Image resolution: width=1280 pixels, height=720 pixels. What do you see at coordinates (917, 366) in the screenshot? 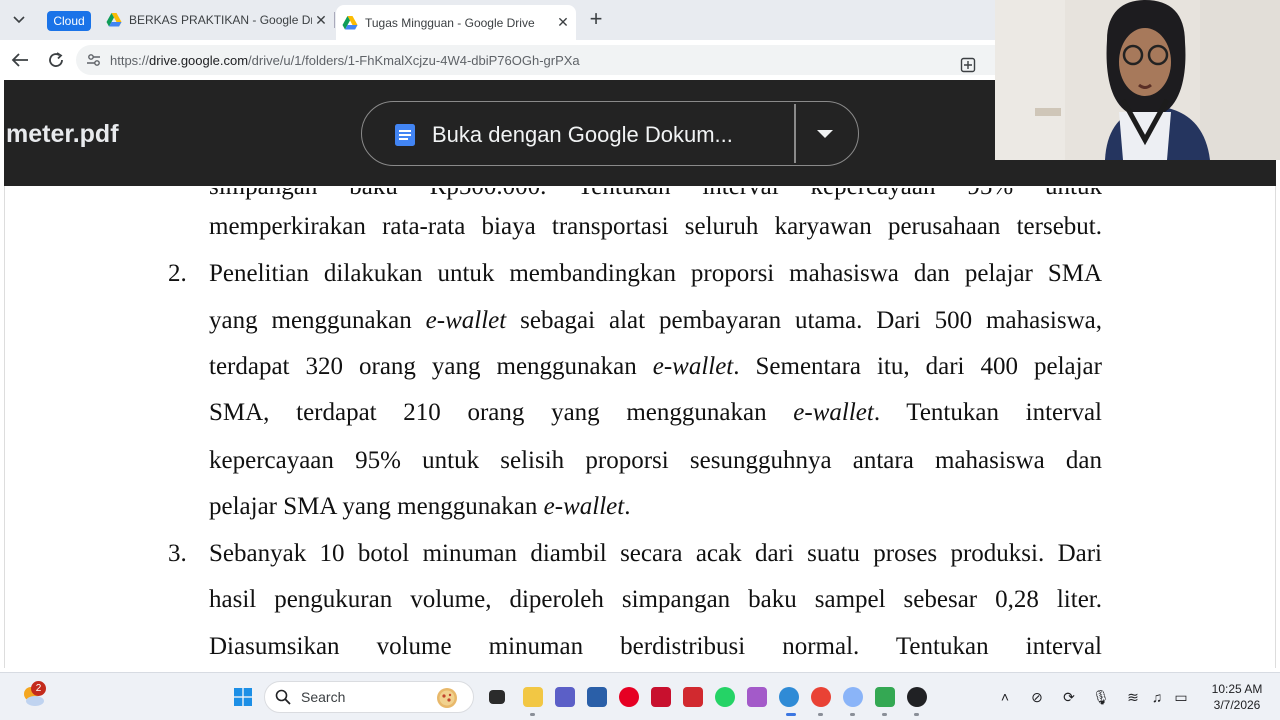
I see `text-run: . Sementara itu, dari 400 pelajar` at bounding box center [917, 366].